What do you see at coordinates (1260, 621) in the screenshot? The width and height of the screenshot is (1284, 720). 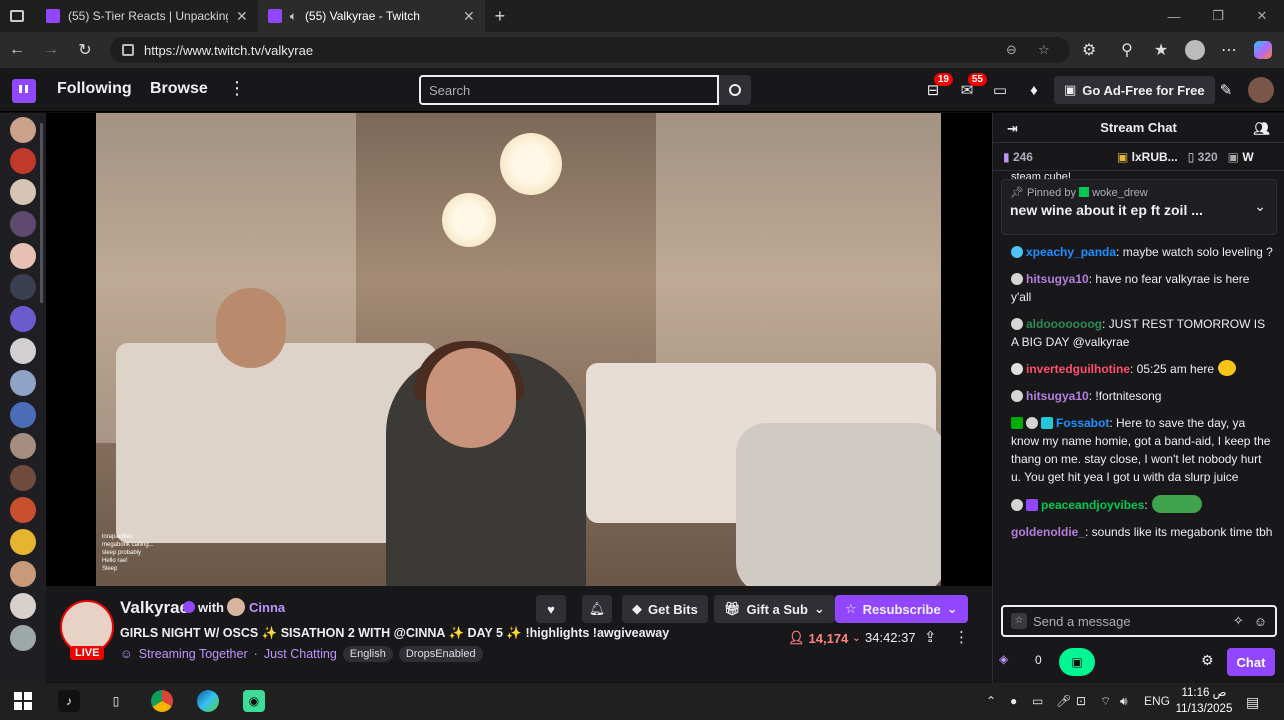 I see `emote-picker-icon: ☺` at bounding box center [1260, 621].